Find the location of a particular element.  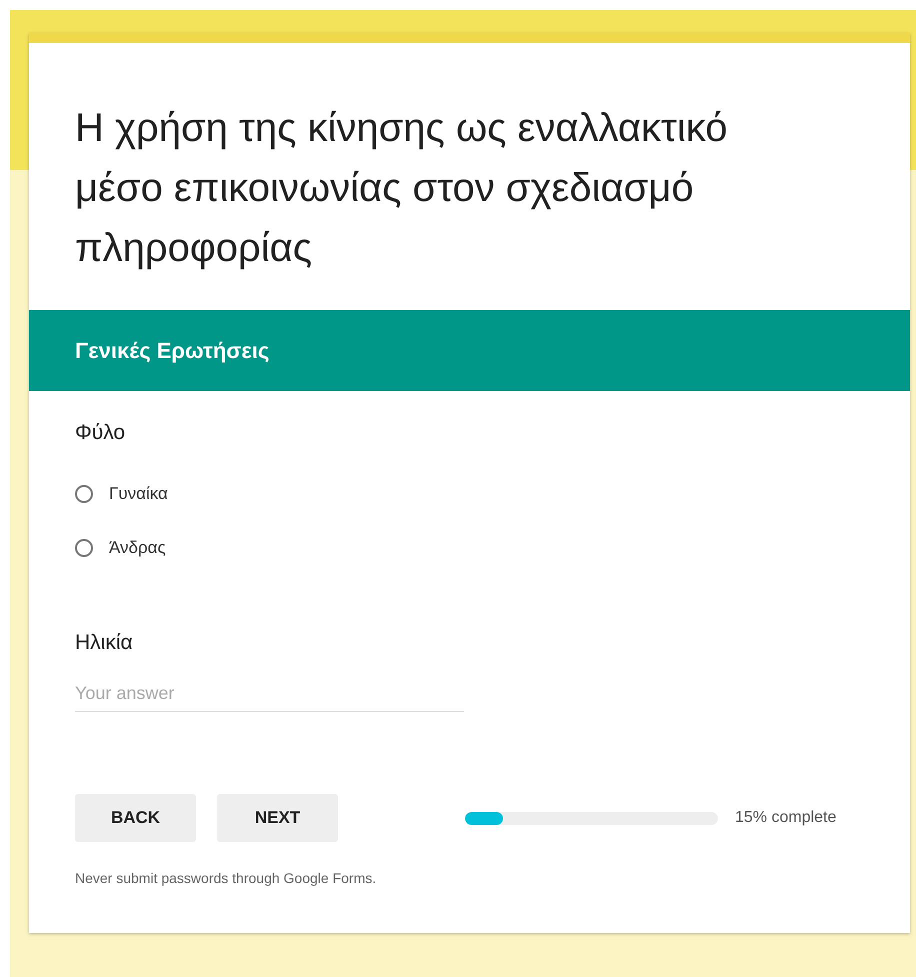

back-button: BACK is located at coordinates (135, 818).